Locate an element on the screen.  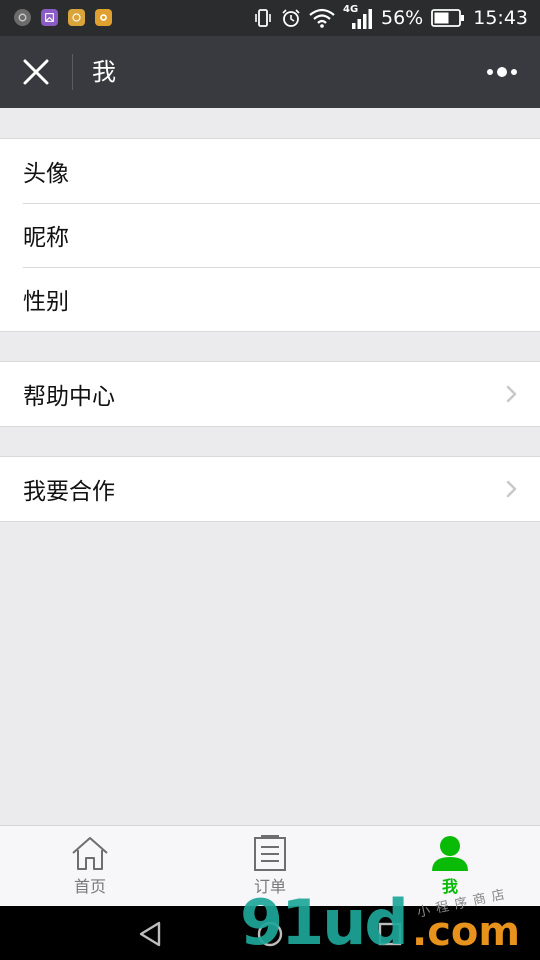
help-group: 帮助中心 is located at coordinates (270, 394).